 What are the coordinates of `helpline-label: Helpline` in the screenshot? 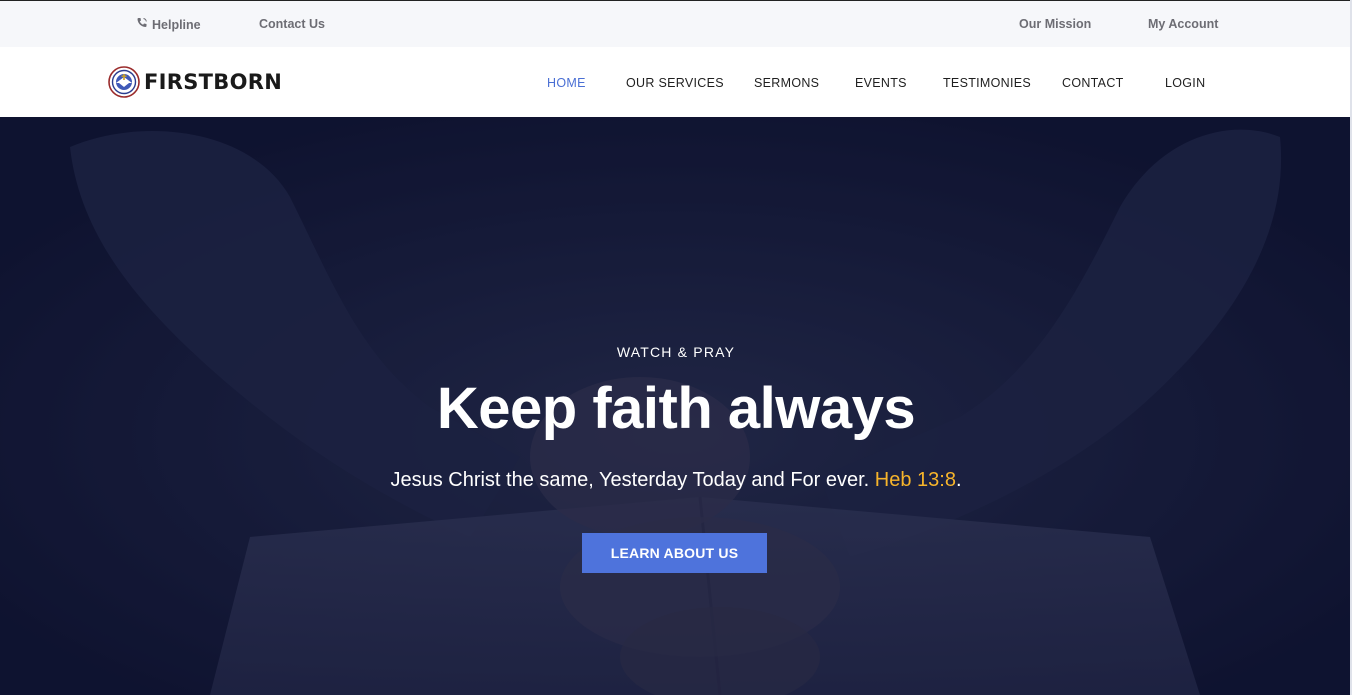 It's located at (176, 25).